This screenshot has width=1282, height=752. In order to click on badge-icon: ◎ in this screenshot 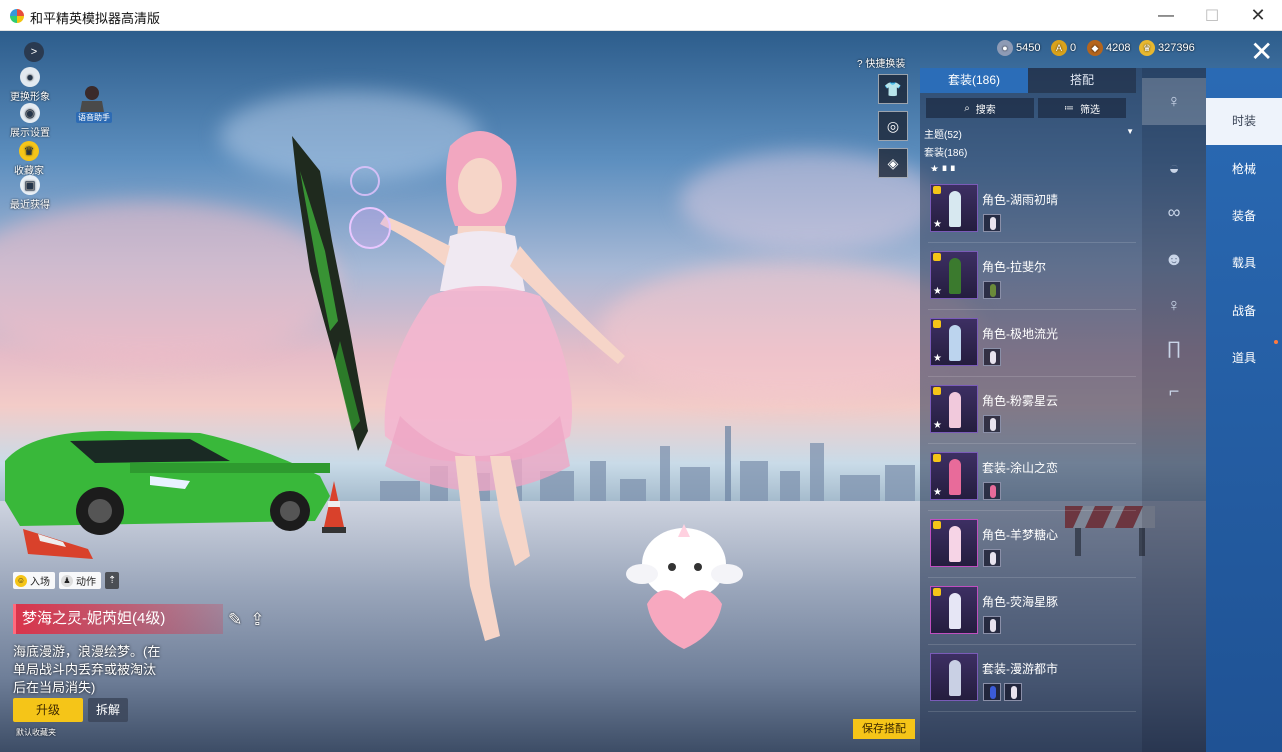, I will do `click(893, 126)`.